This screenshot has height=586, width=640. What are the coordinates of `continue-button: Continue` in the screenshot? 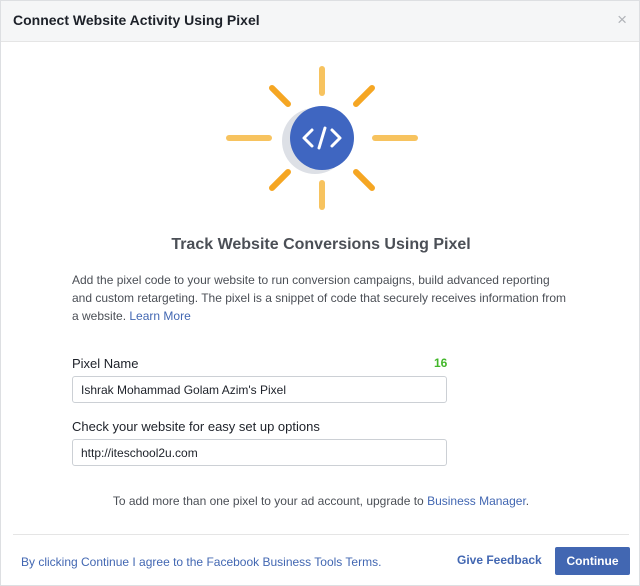 It's located at (592, 561).